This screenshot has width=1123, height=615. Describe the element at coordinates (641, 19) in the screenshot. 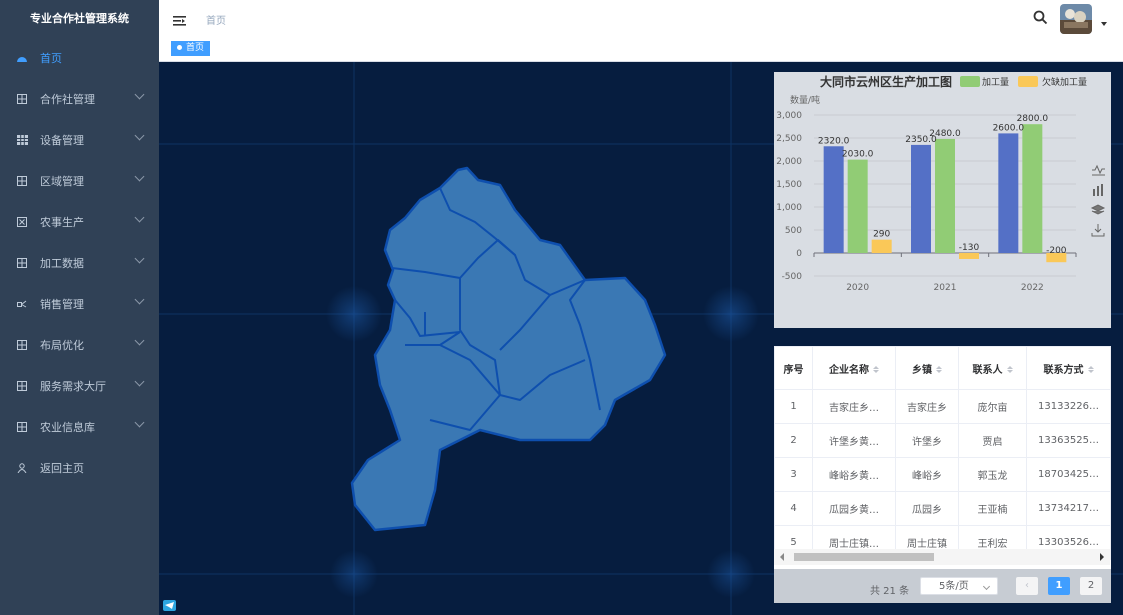

I see `navbar: 首页` at that location.